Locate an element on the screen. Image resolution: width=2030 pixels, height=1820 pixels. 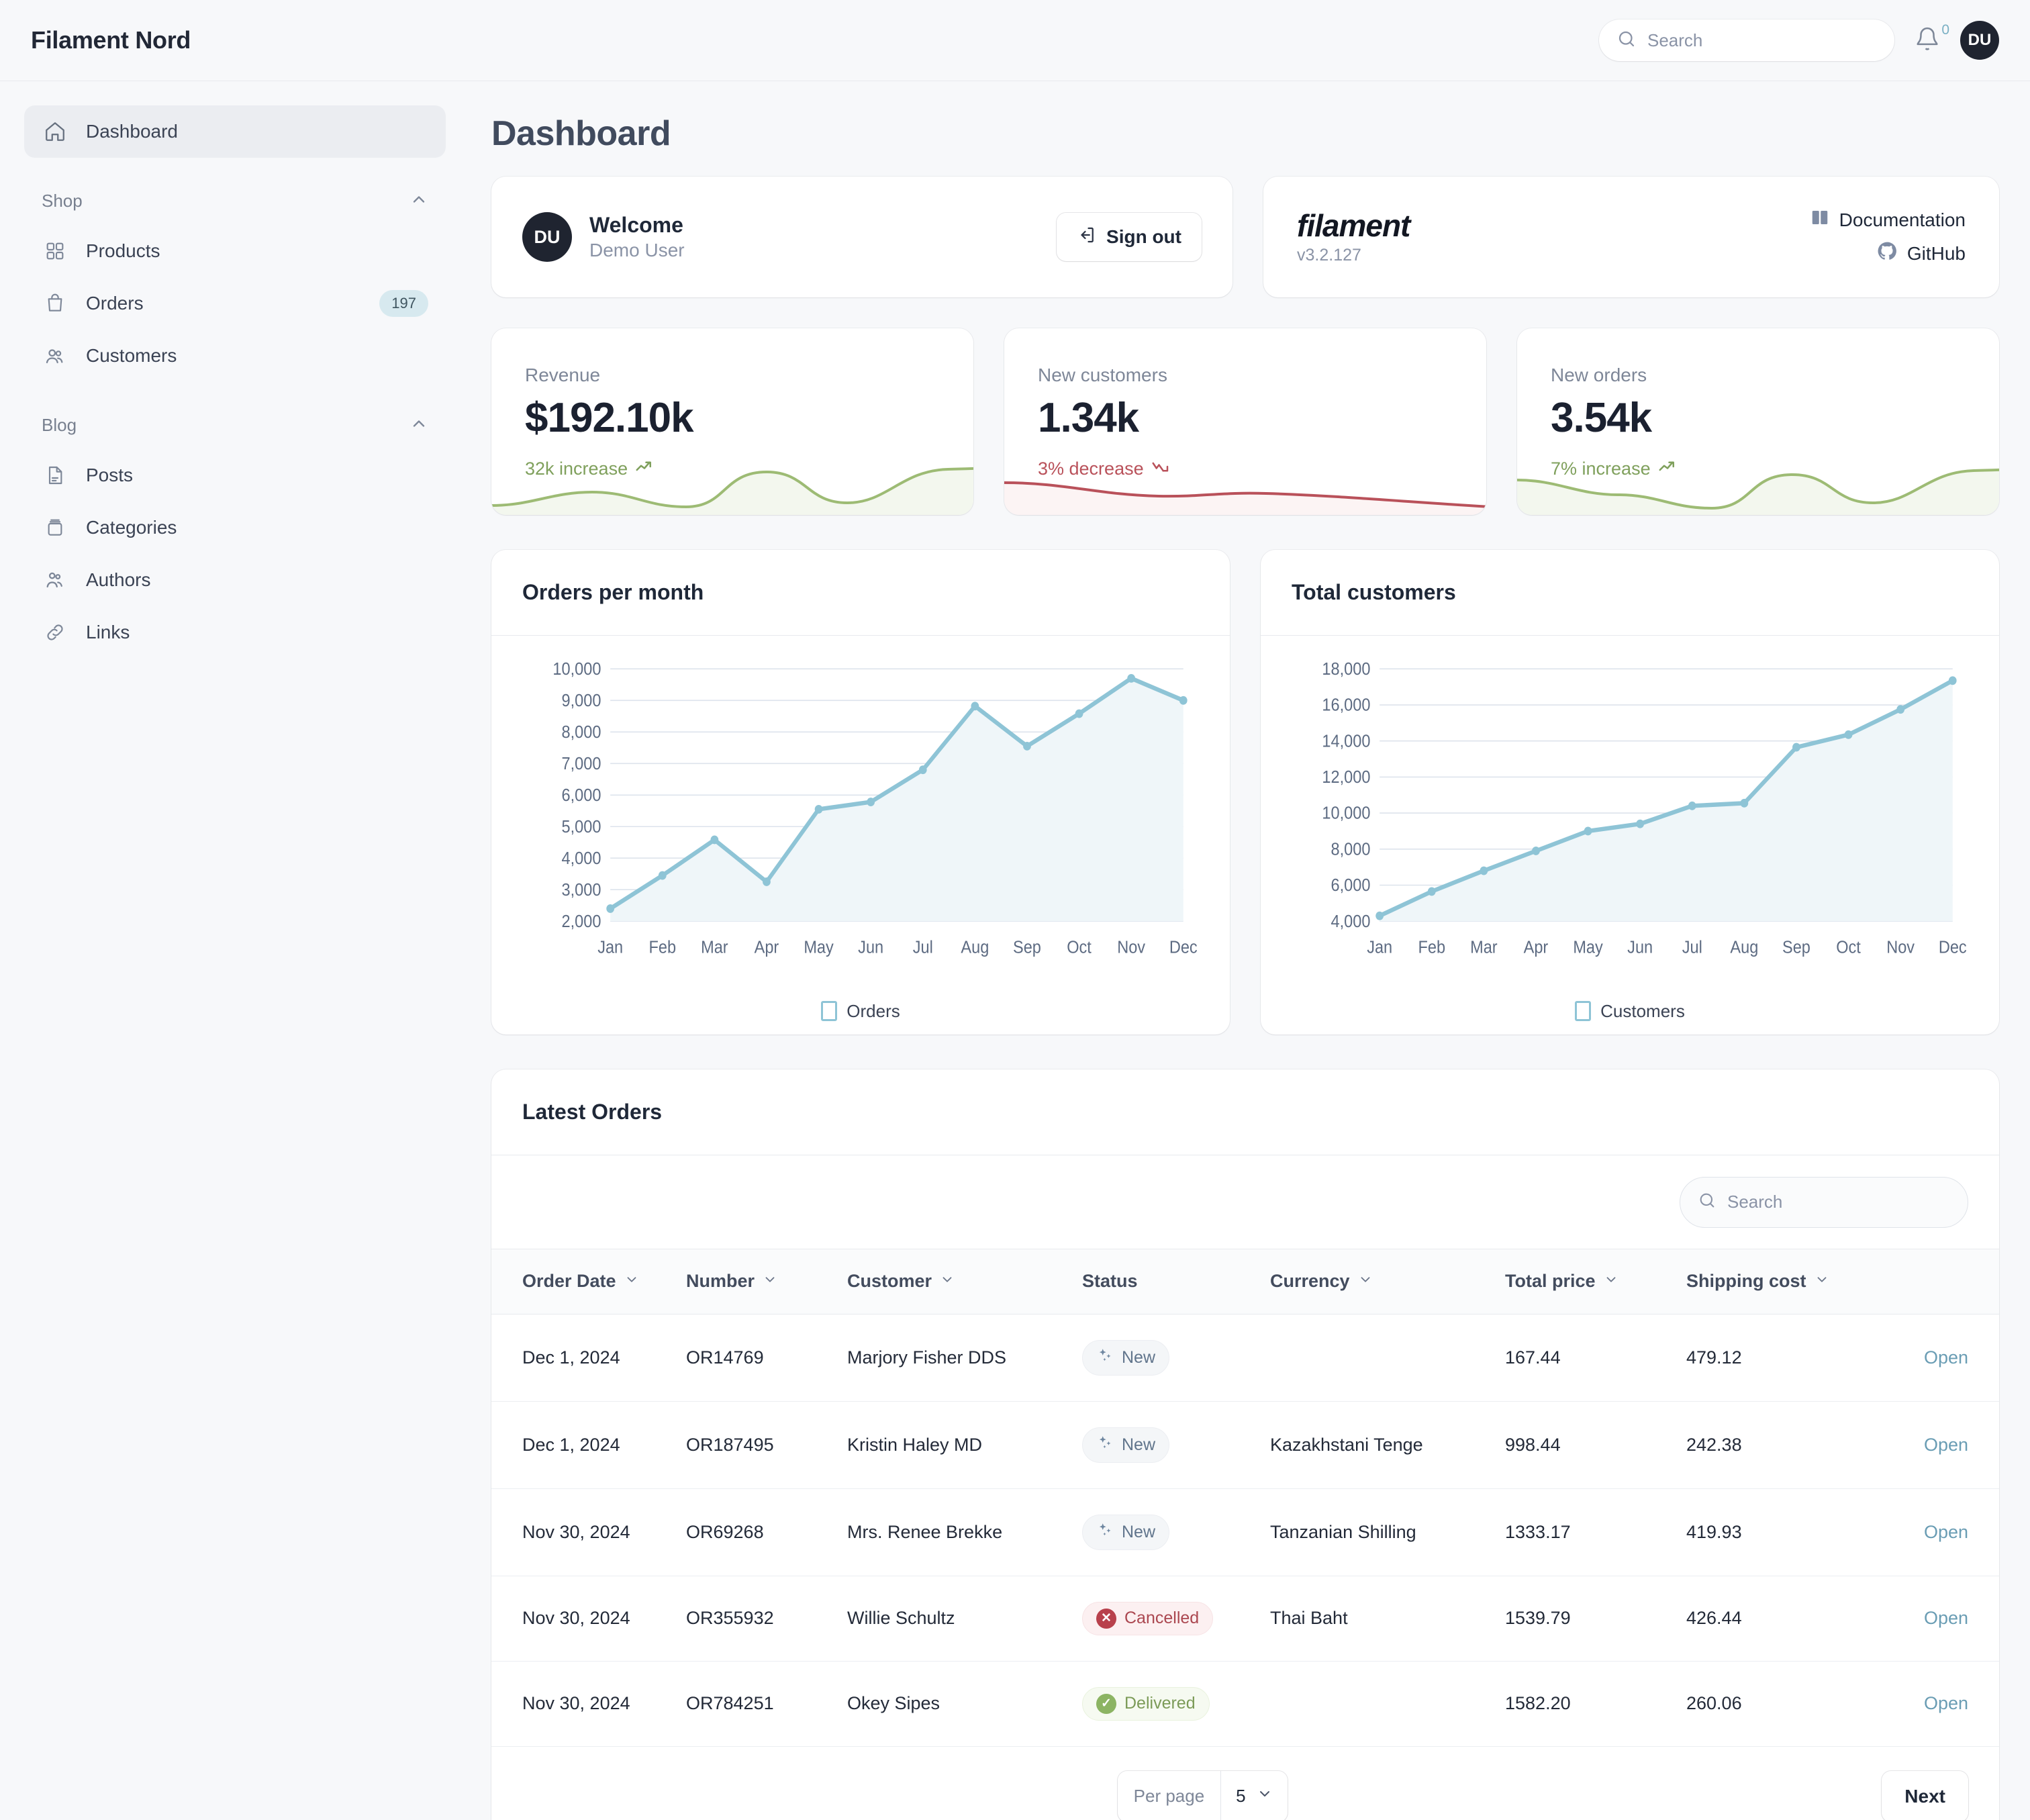
svg-text: Dec is located at coordinates (1953, 948).